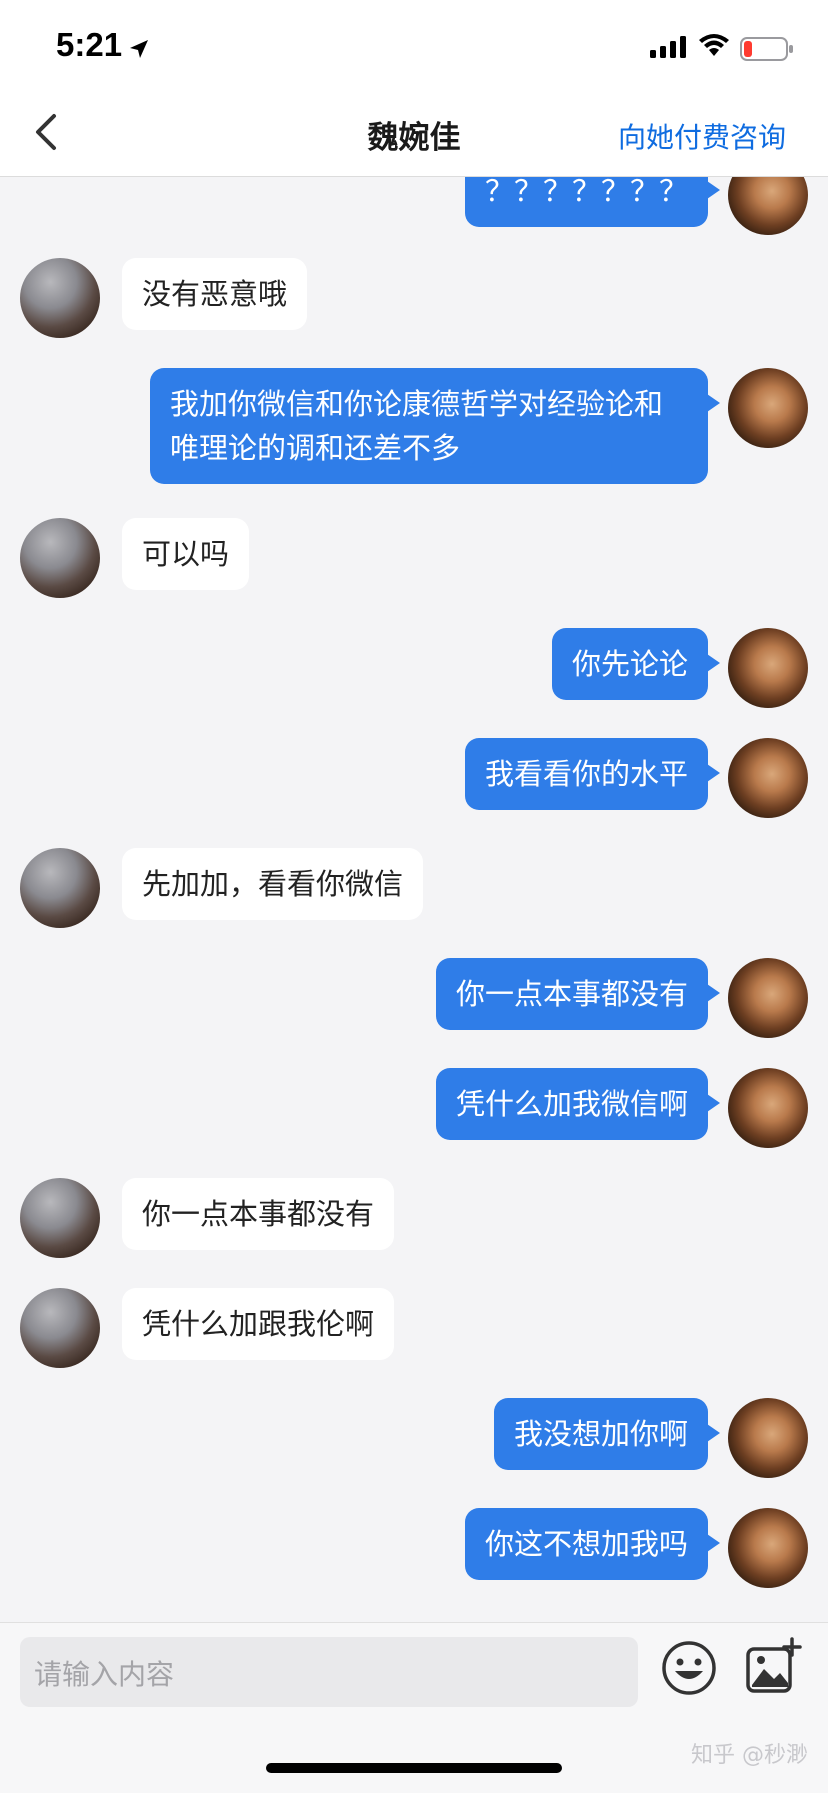  Describe the element at coordinates (636, 664) in the screenshot. I see `message-bubble-self: 你先论论` at that location.